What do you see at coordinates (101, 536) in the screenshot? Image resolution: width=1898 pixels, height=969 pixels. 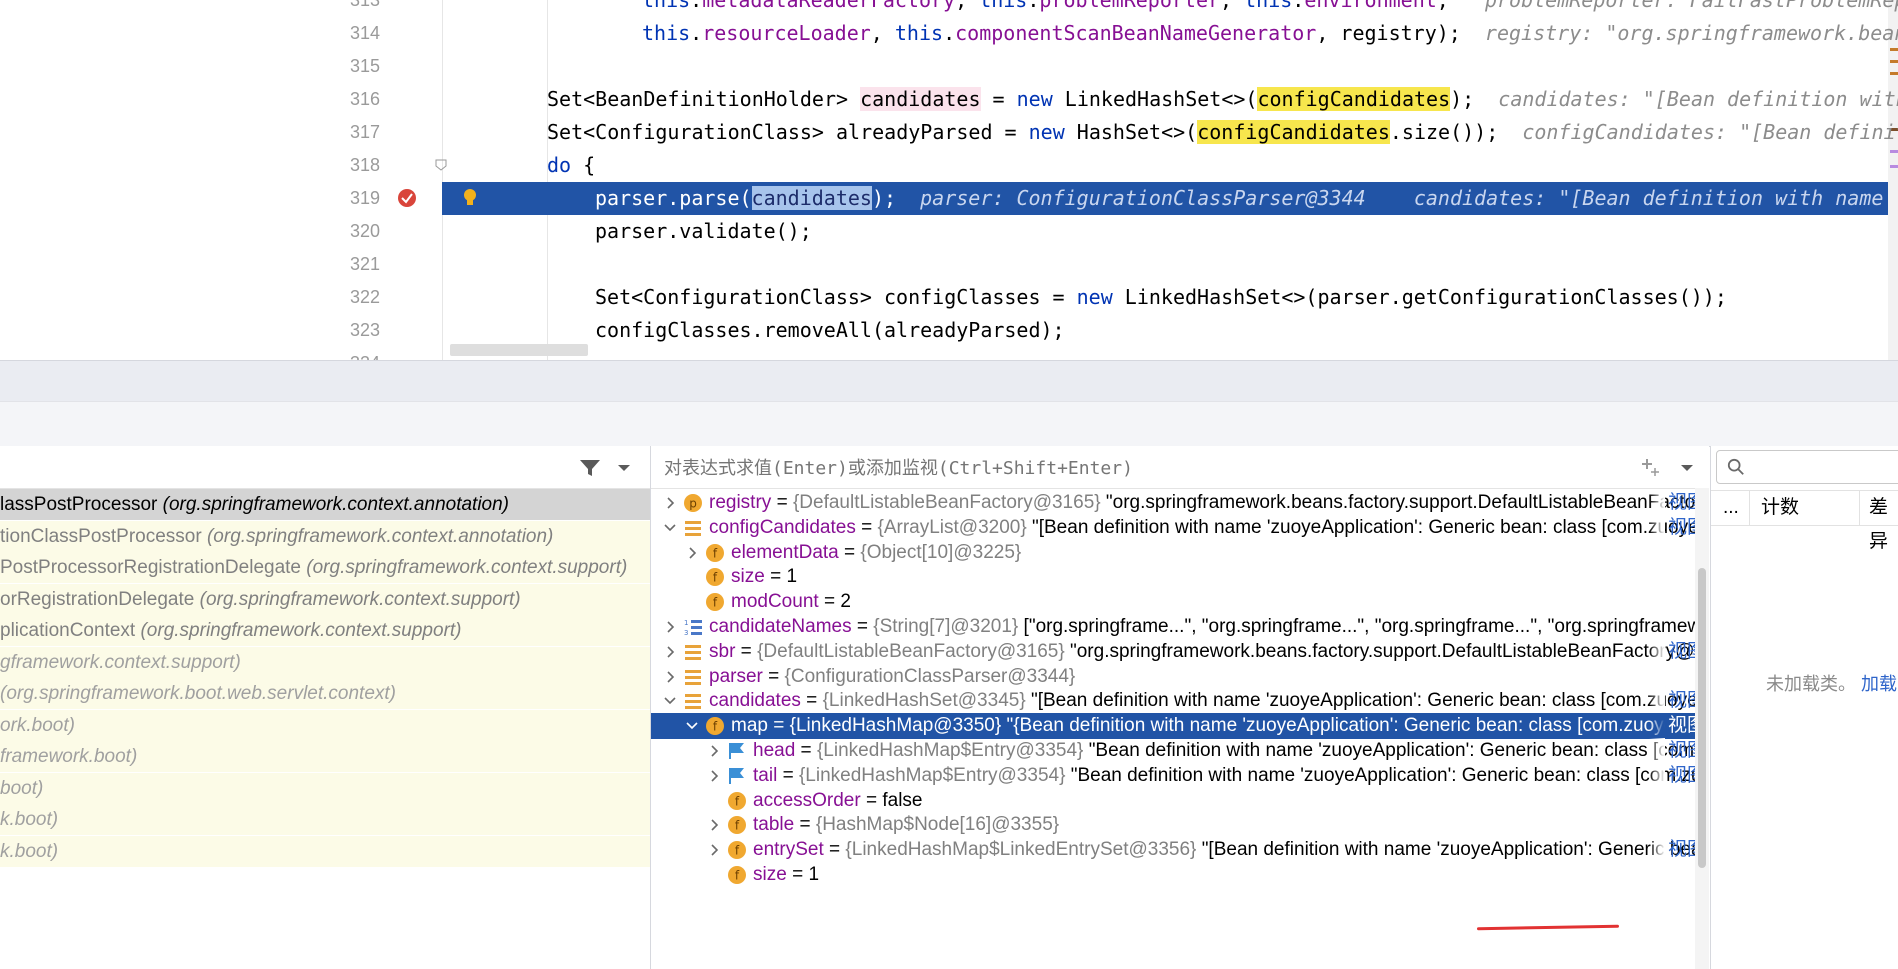 I see `frame-method: tionClassPostProcessor` at bounding box center [101, 536].